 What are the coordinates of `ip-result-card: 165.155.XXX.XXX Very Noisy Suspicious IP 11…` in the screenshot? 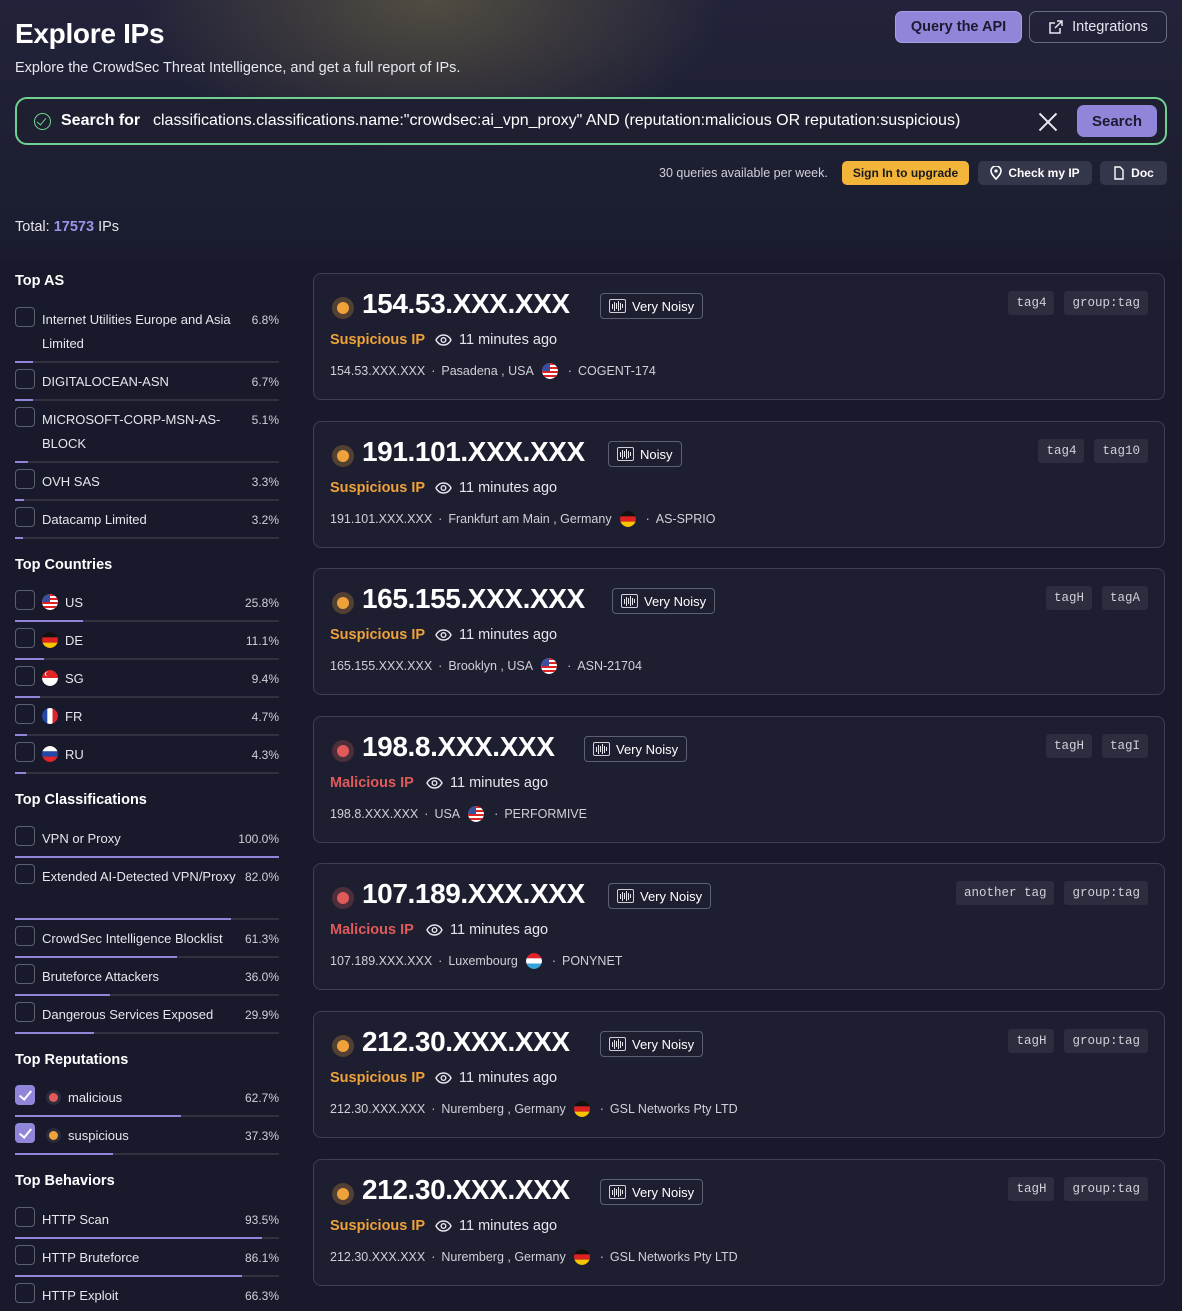 It's located at (739, 631).